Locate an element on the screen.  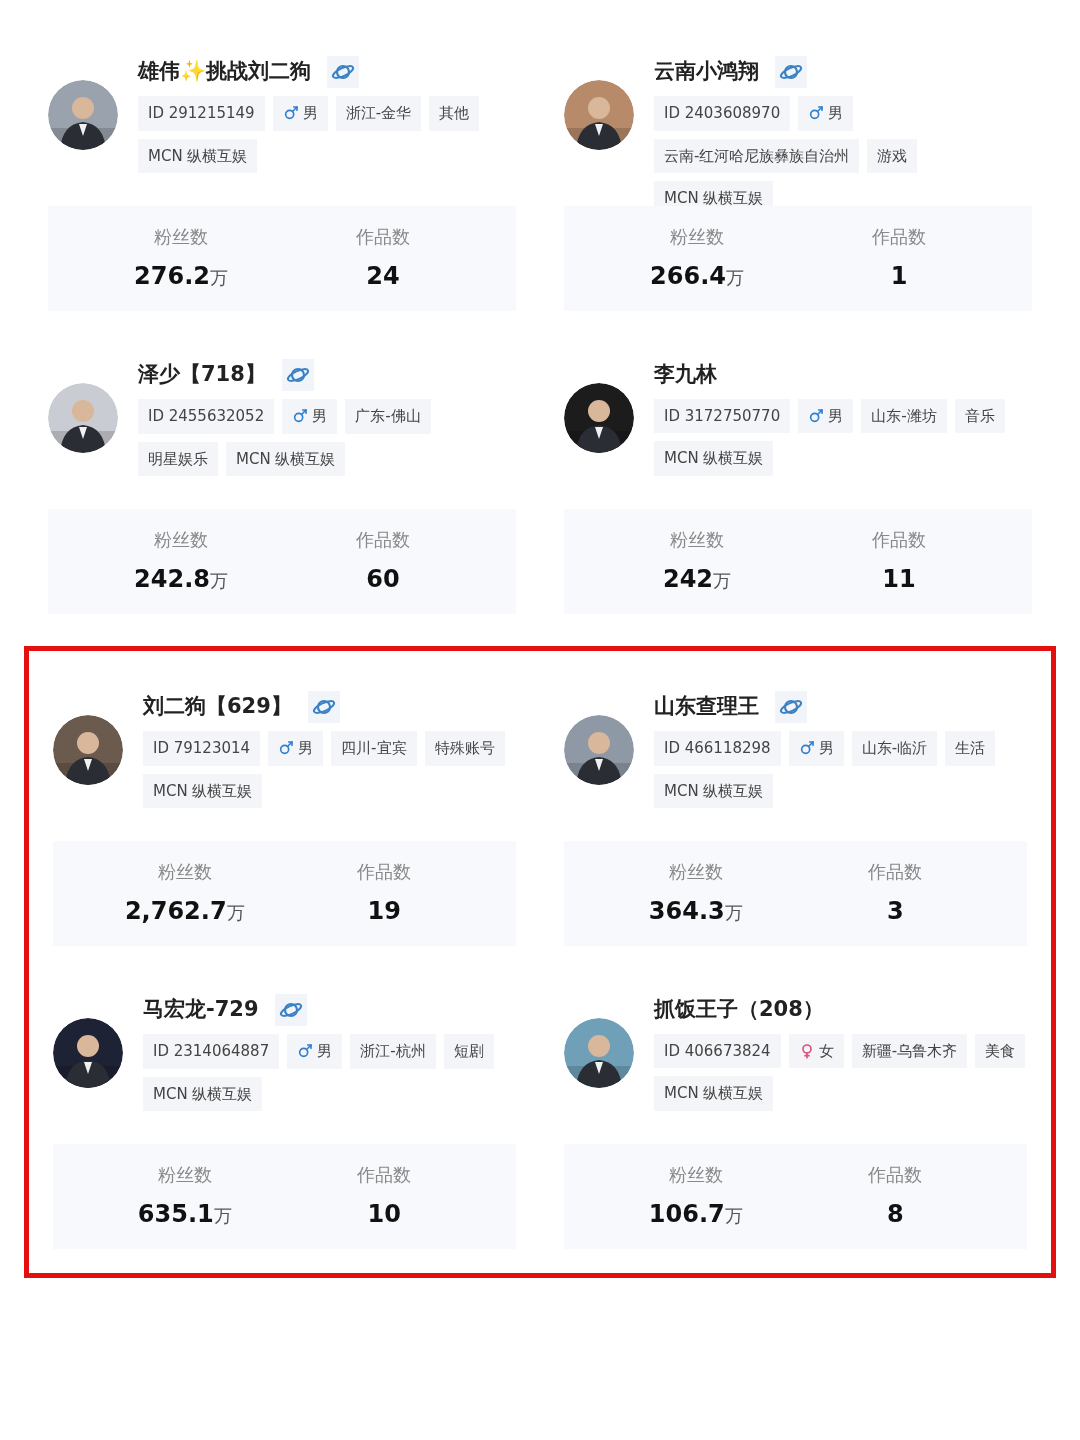
id-tag: ID 406673824 is located at coordinates (717, 1050).